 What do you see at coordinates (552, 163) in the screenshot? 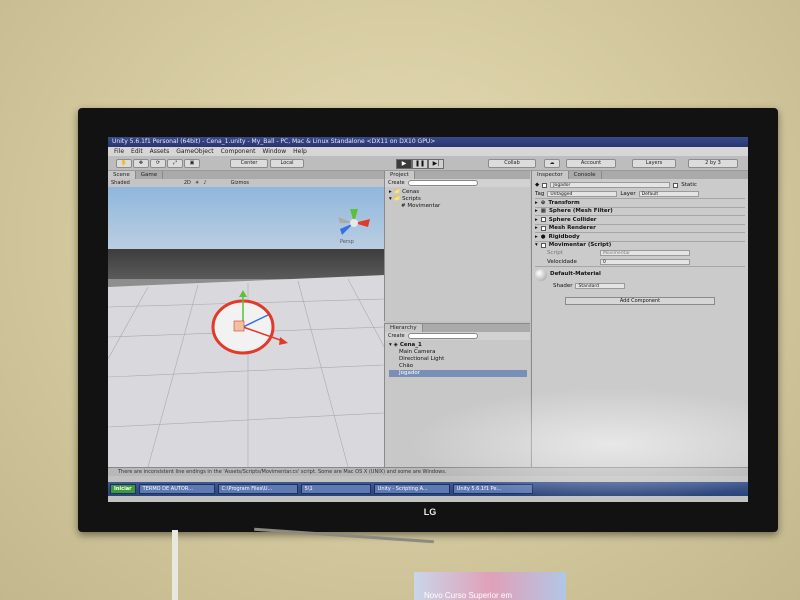
I see `cloud-icon: ☁` at bounding box center [552, 163].